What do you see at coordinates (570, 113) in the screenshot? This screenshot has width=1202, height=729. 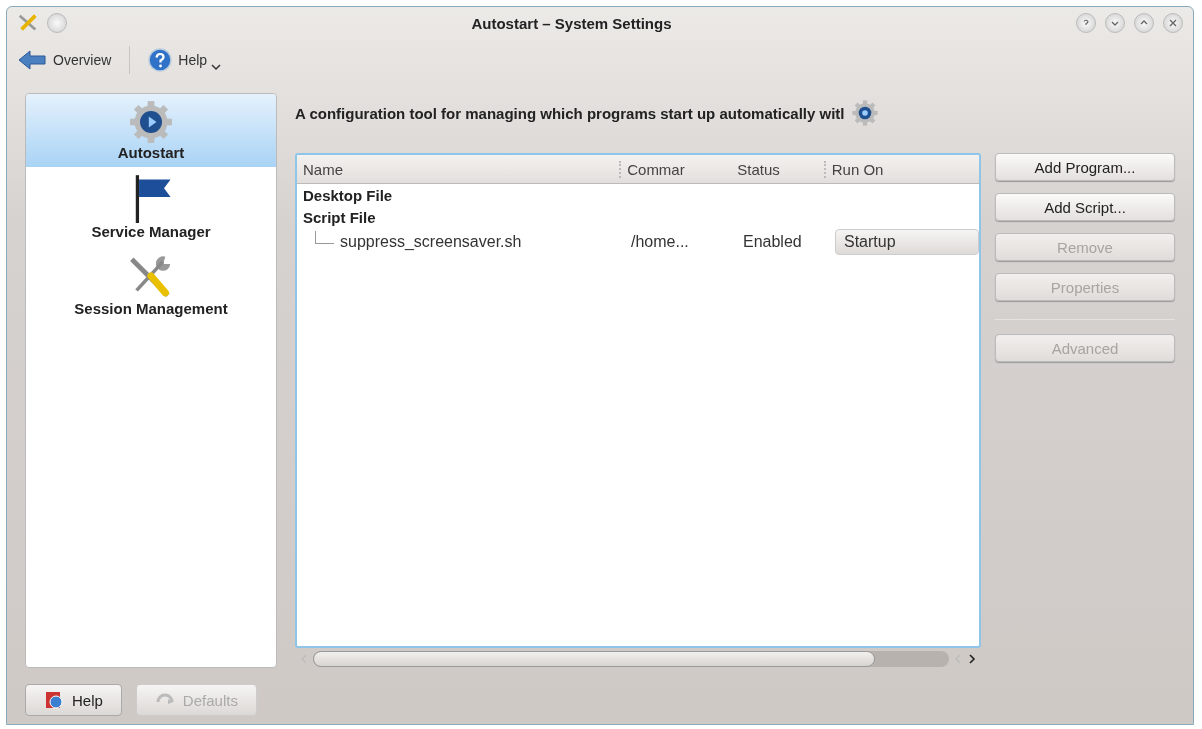 I see `module-description: A configuration tool for managing which programs start up automatically witl` at bounding box center [570, 113].